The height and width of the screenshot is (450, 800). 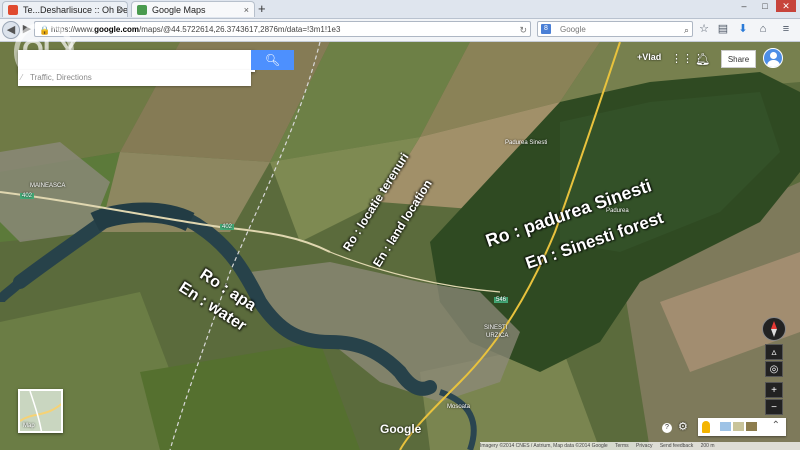 What do you see at coordinates (526, 143) in the screenshot?
I see `place-label-forest: Padurea Sinesti` at bounding box center [526, 143].